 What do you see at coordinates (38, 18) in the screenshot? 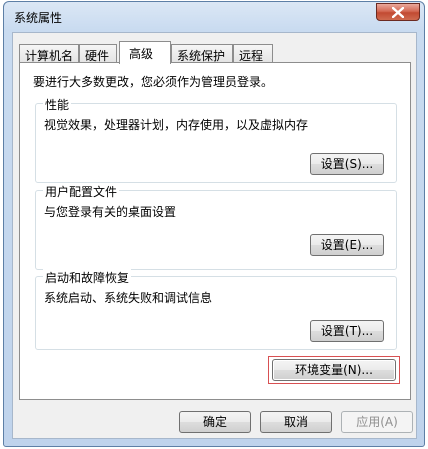
I see `window-title: 系统属性` at bounding box center [38, 18].